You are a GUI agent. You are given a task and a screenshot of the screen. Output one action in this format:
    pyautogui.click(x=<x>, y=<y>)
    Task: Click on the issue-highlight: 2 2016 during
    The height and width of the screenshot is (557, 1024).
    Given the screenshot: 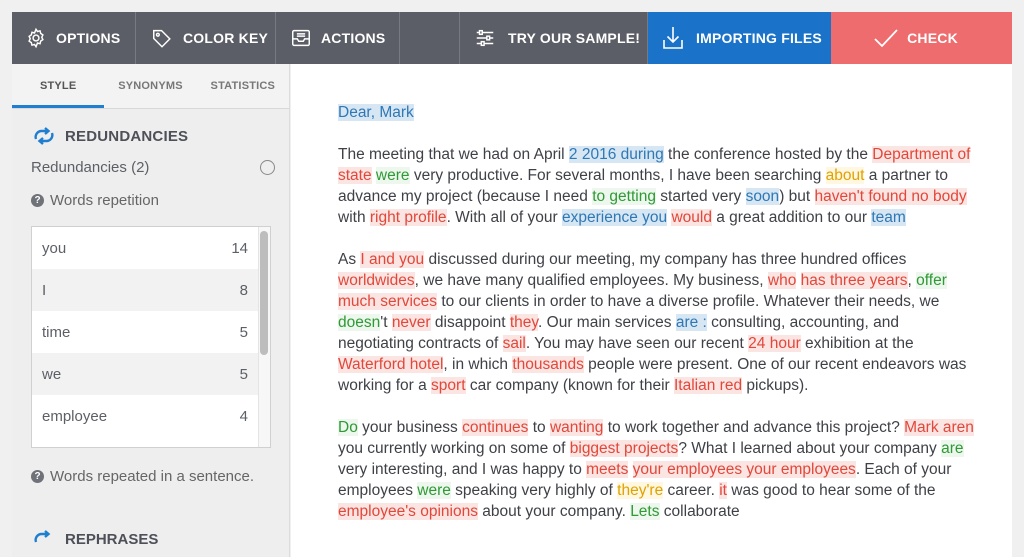 What is the action you would take?
    pyautogui.click(x=616, y=154)
    